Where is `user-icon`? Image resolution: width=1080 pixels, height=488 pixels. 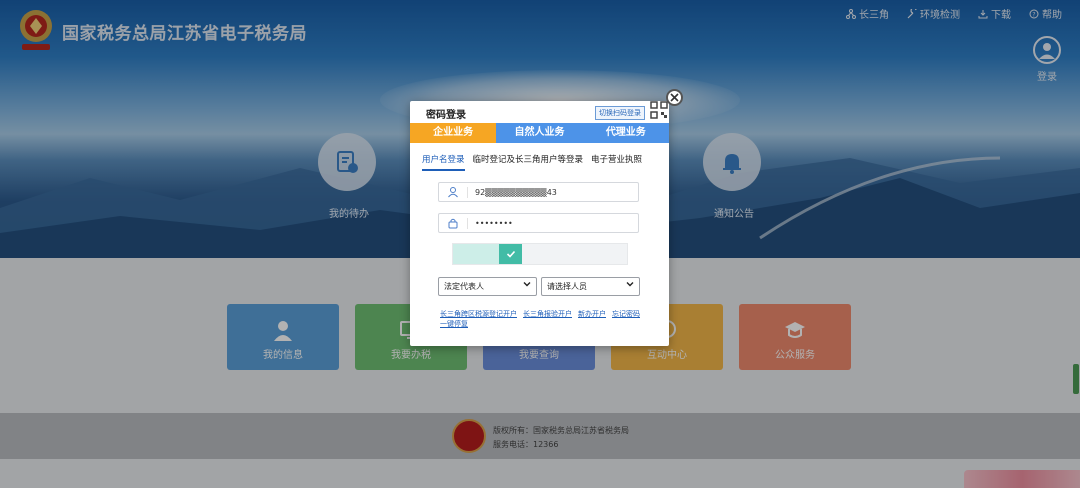 user-icon is located at coordinates (453, 192).